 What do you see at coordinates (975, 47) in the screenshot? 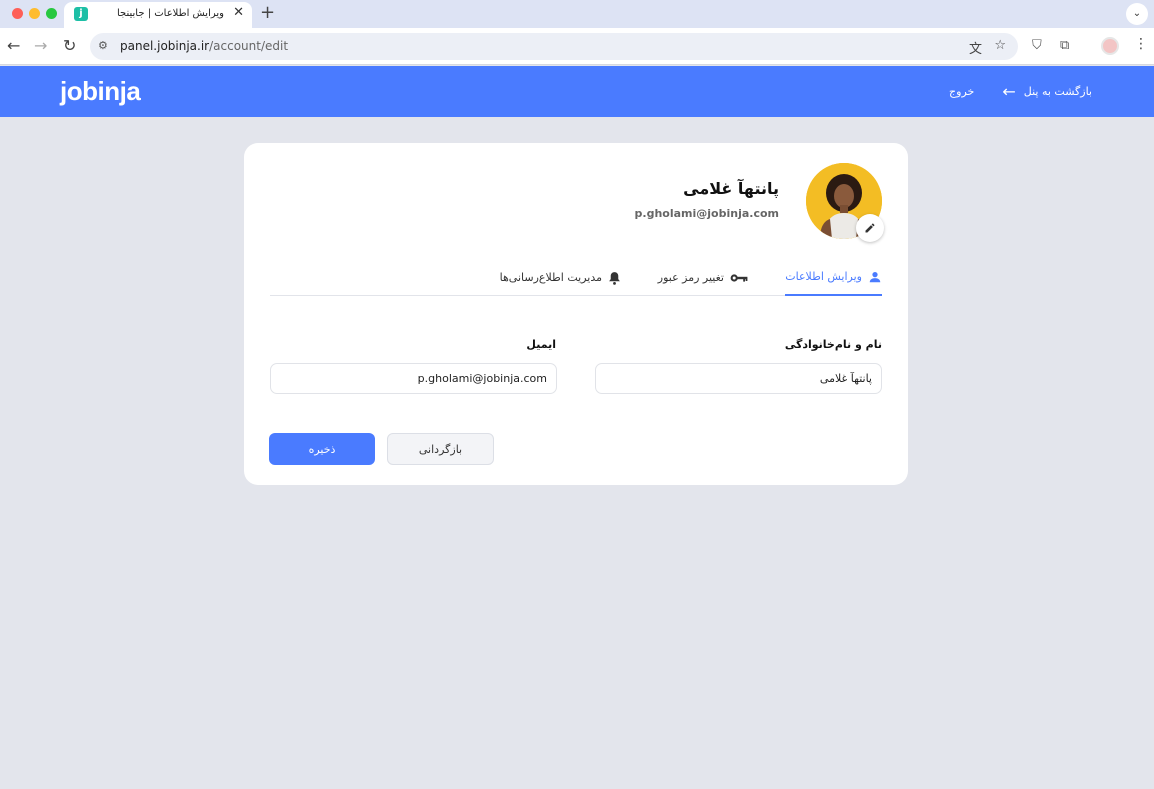
I see `translate-icon: 文` at bounding box center [975, 47].